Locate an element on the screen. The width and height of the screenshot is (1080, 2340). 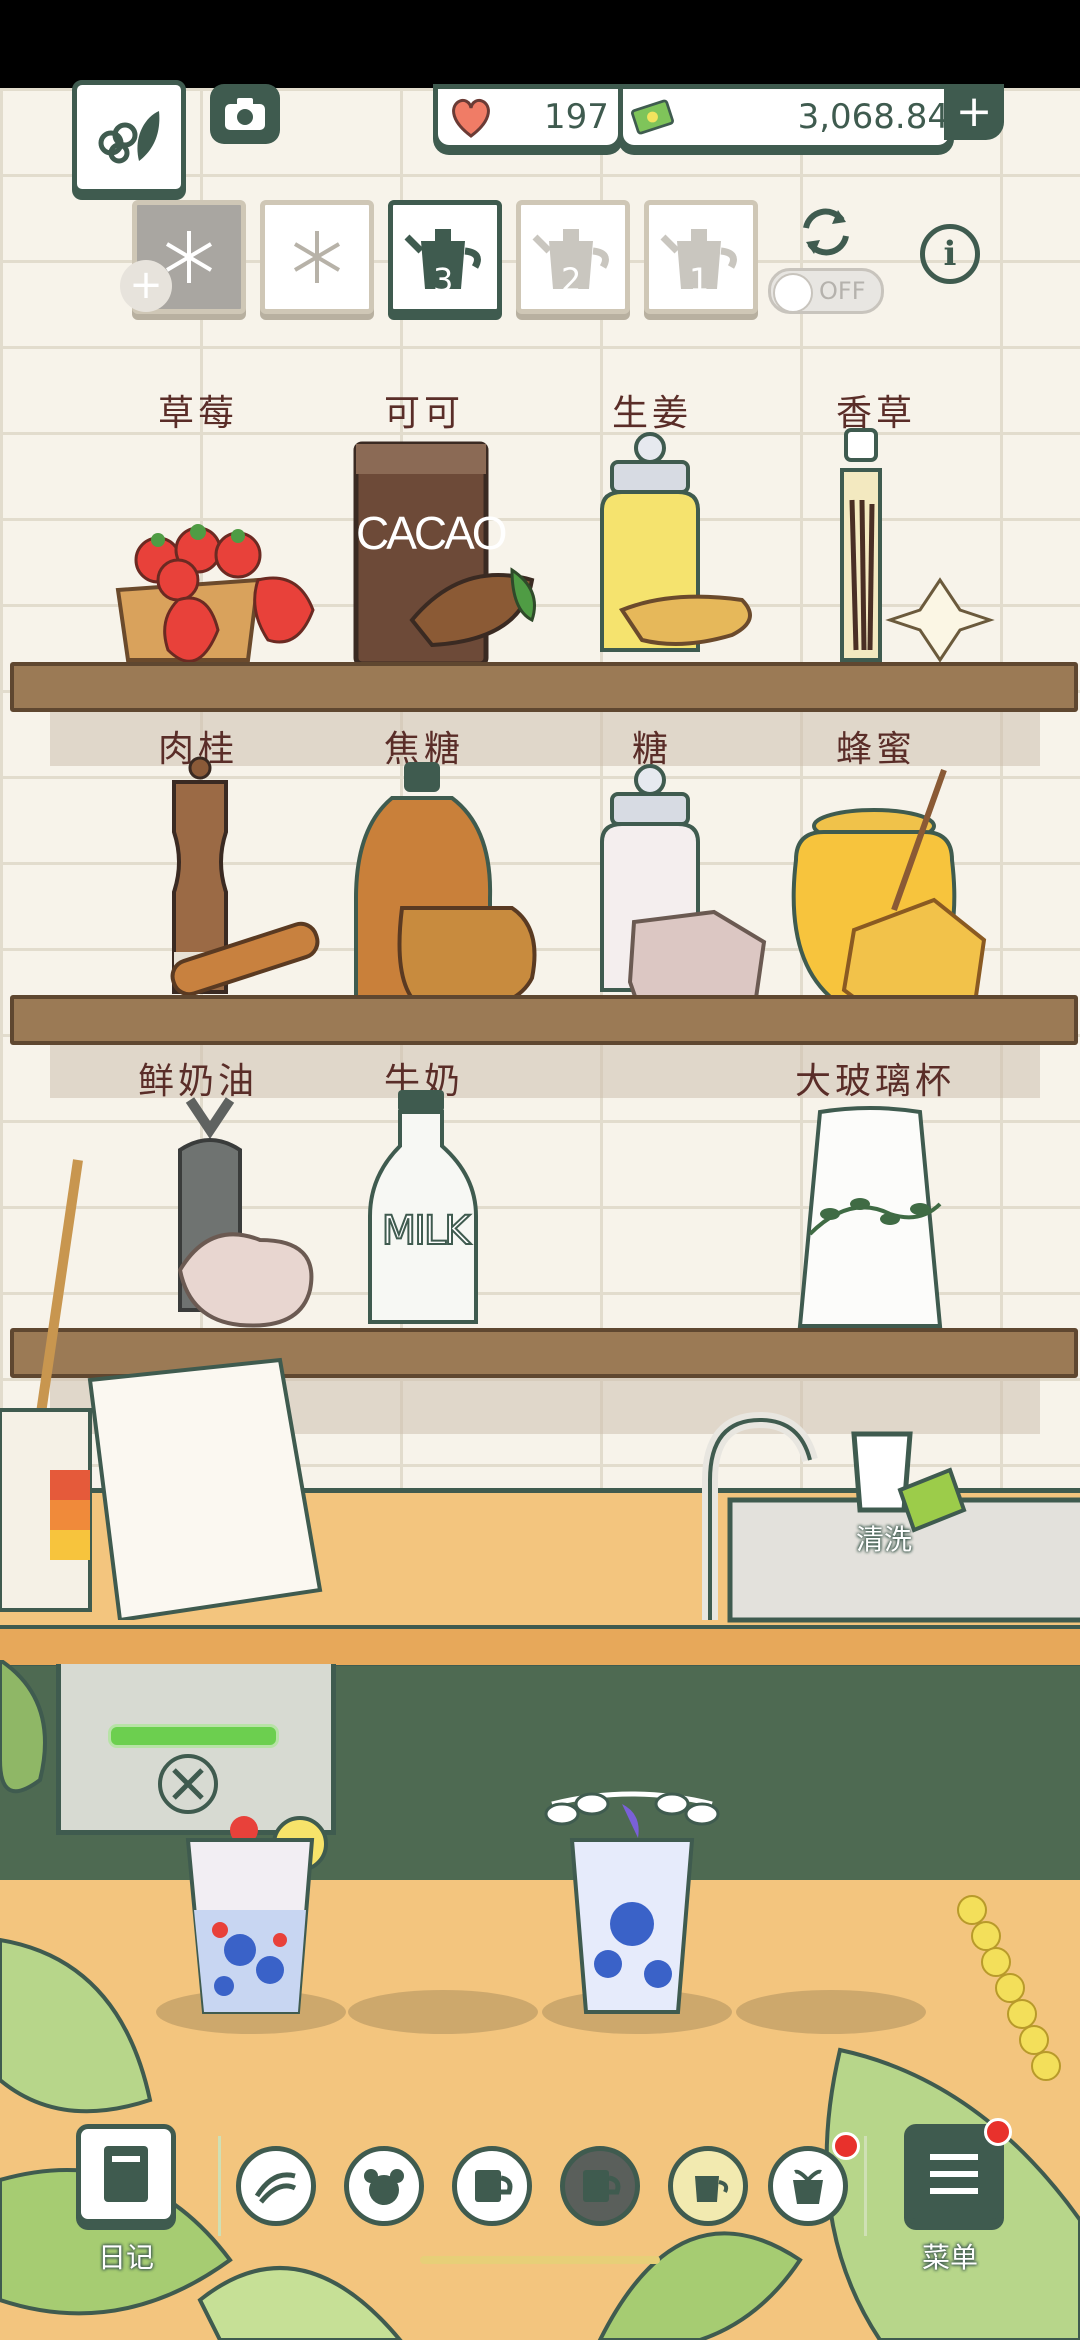
ingredient-label-large-glass: 大玻璃杯 is located at coordinates (874, 1081).